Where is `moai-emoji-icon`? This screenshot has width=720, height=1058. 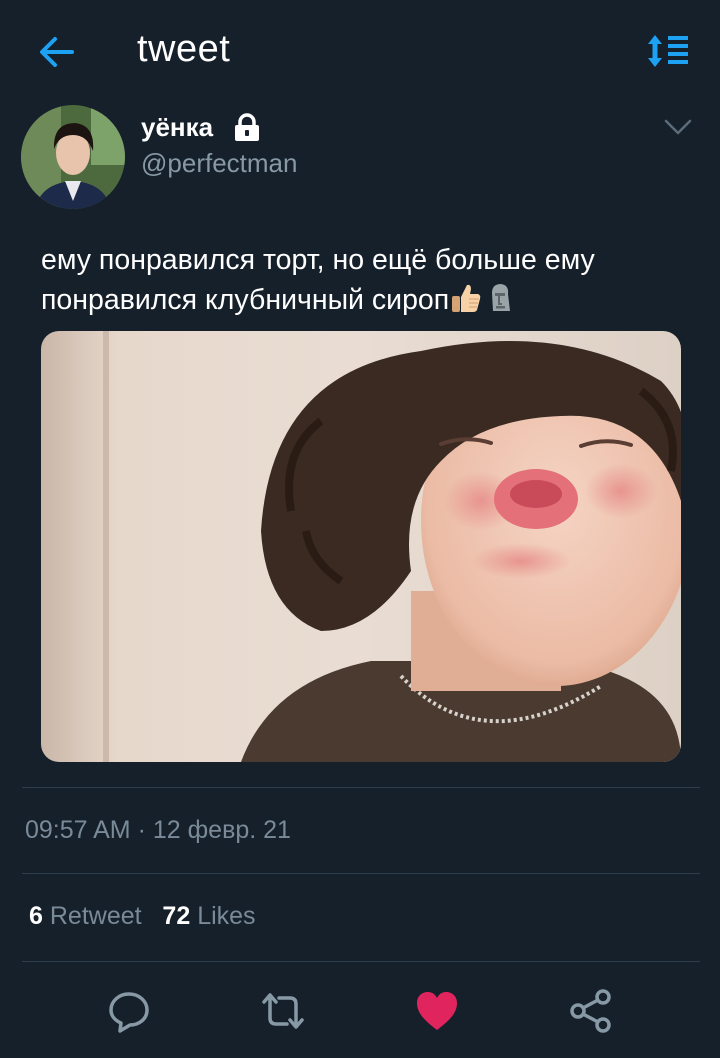
moai-emoji-icon is located at coordinates (501, 297).